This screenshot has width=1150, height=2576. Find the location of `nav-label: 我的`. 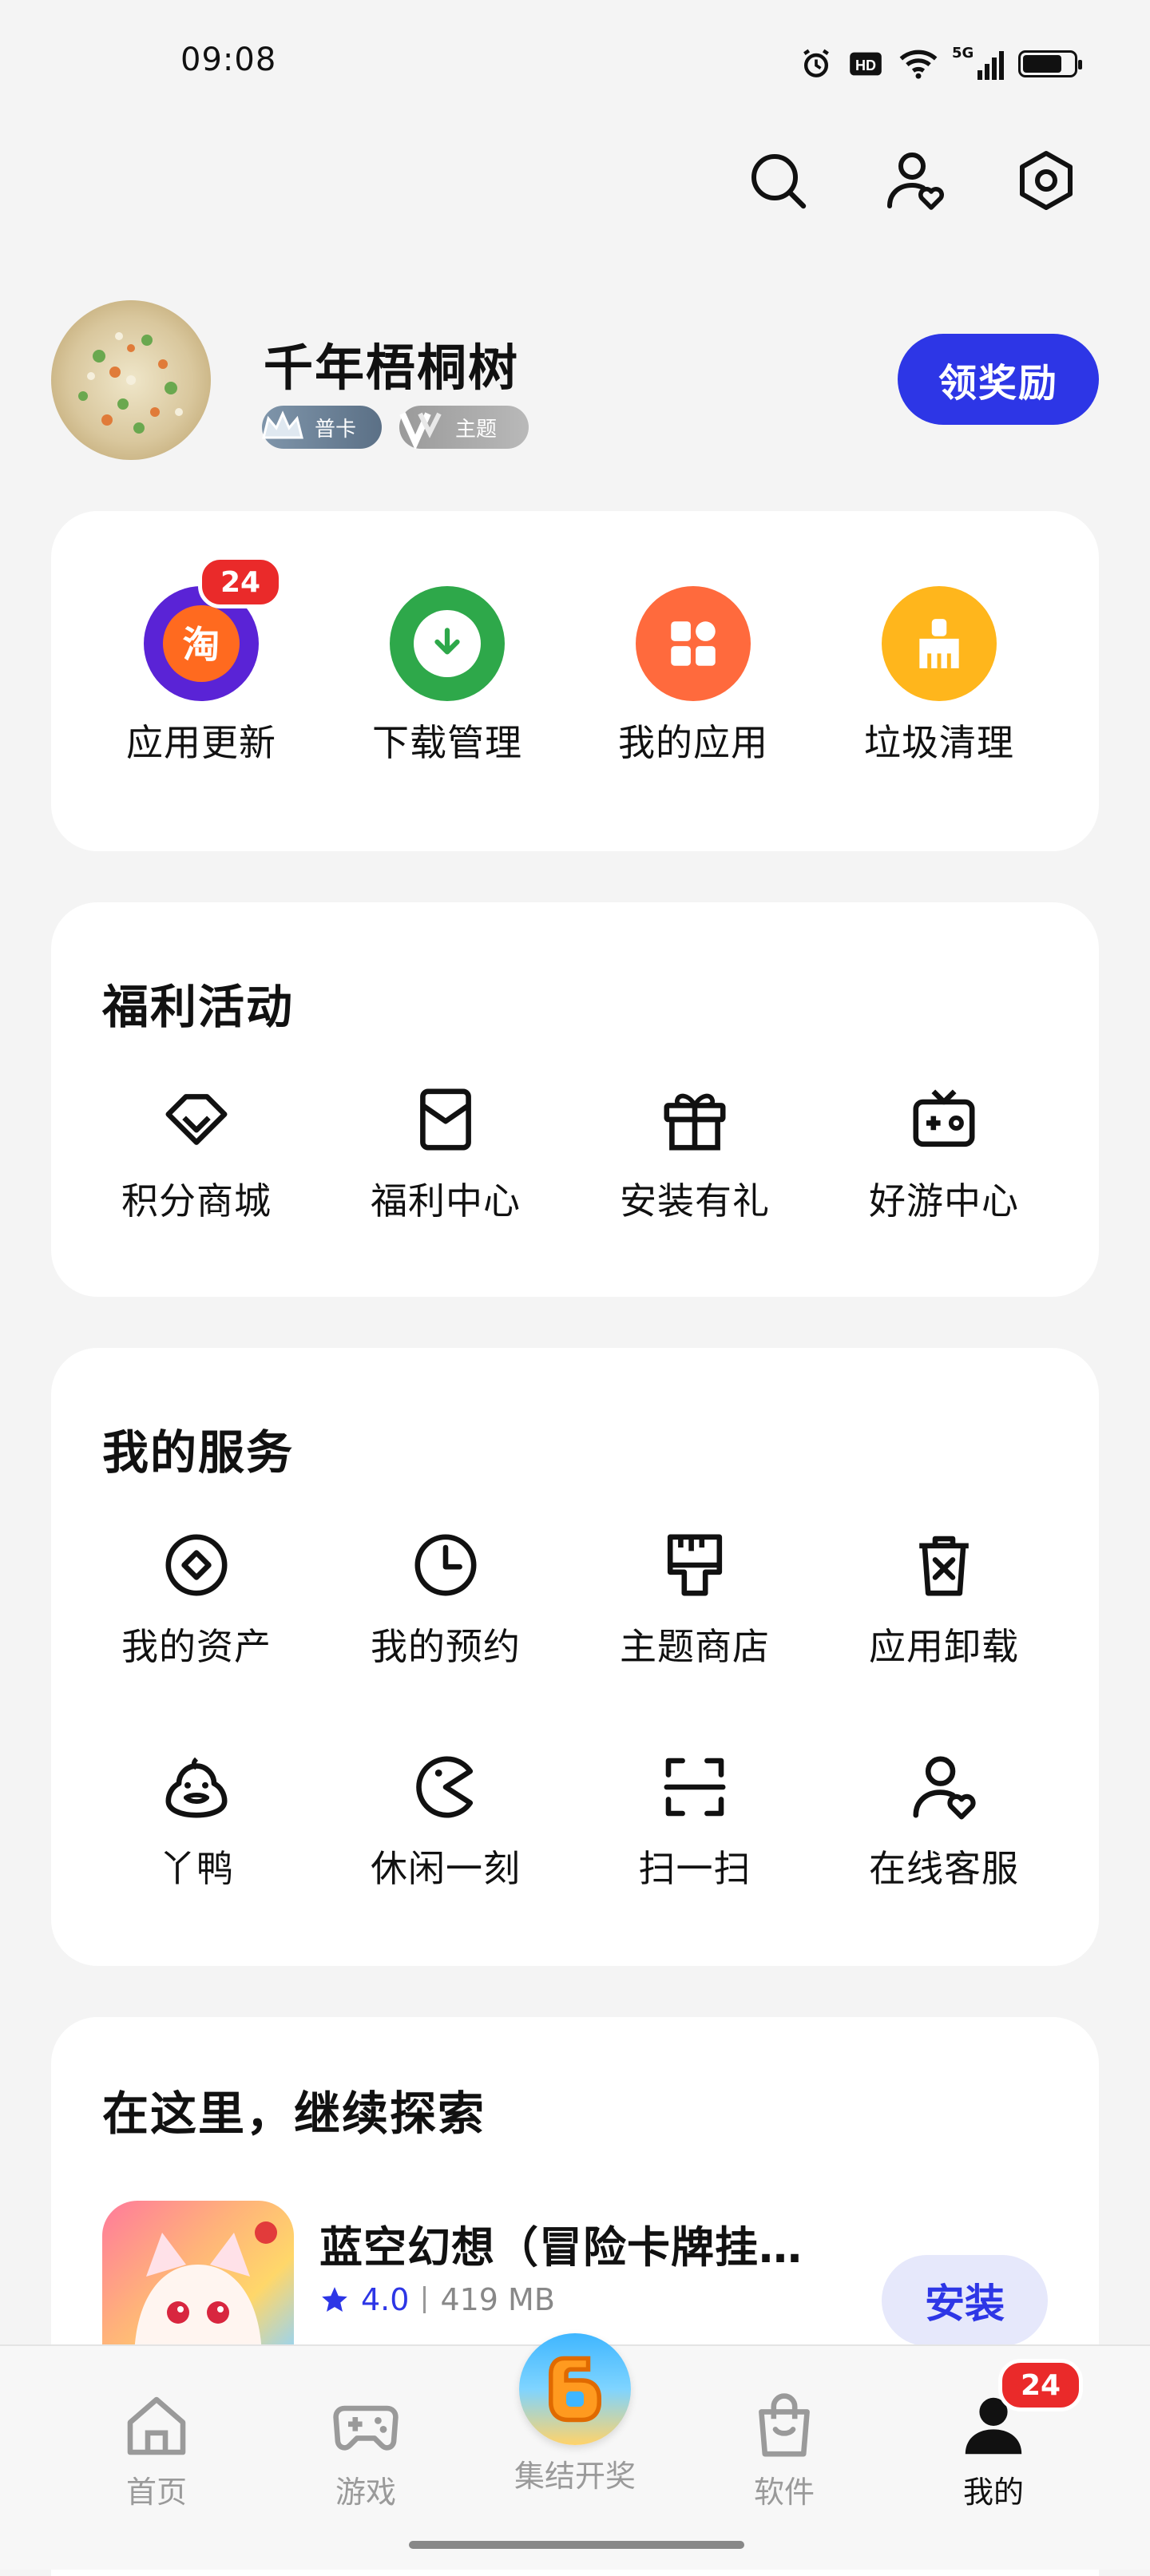

nav-label: 我的 is located at coordinates (993, 2492).